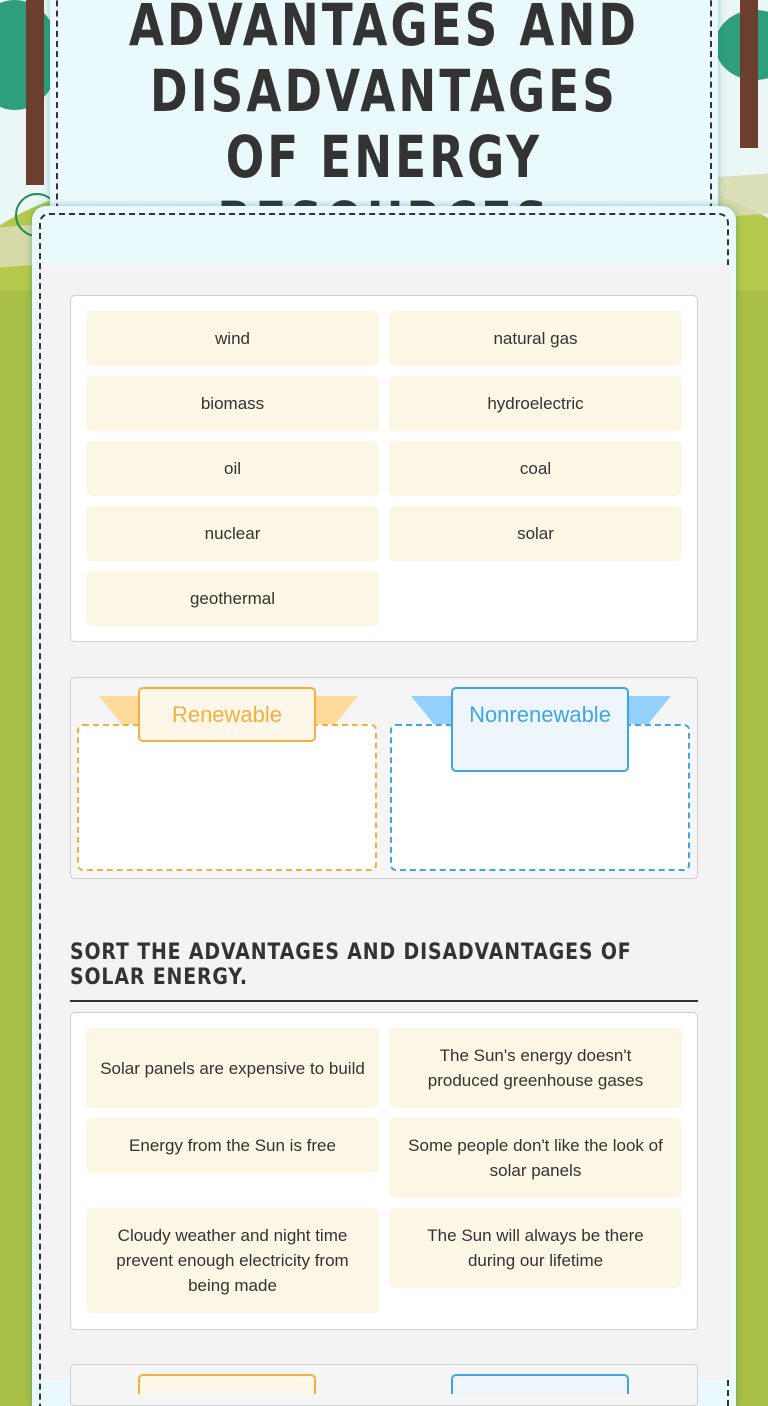 This screenshot has width=768, height=1406. I want to click on draggable-chip: Solar panels are expensive to build, so click(232, 1068).